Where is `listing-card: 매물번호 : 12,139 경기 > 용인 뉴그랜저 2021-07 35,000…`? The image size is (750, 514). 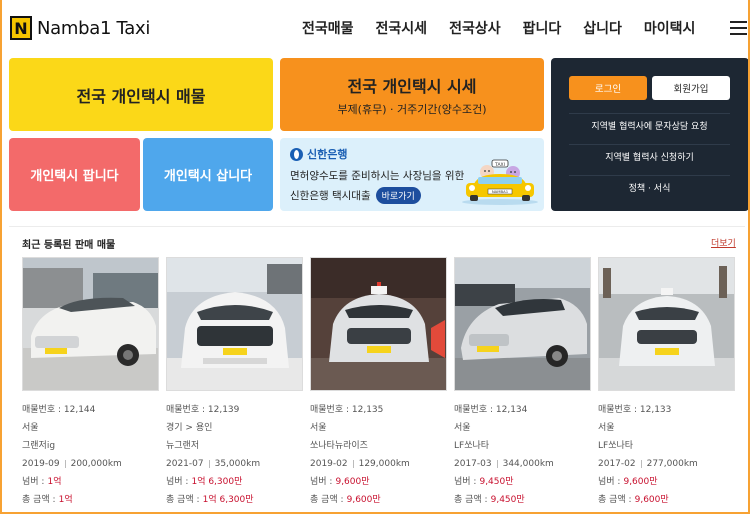 listing-card: 매물번호 : 12,139 경기 > 용인 뉴그랜저 2021-07 35,000… is located at coordinates (234, 382).